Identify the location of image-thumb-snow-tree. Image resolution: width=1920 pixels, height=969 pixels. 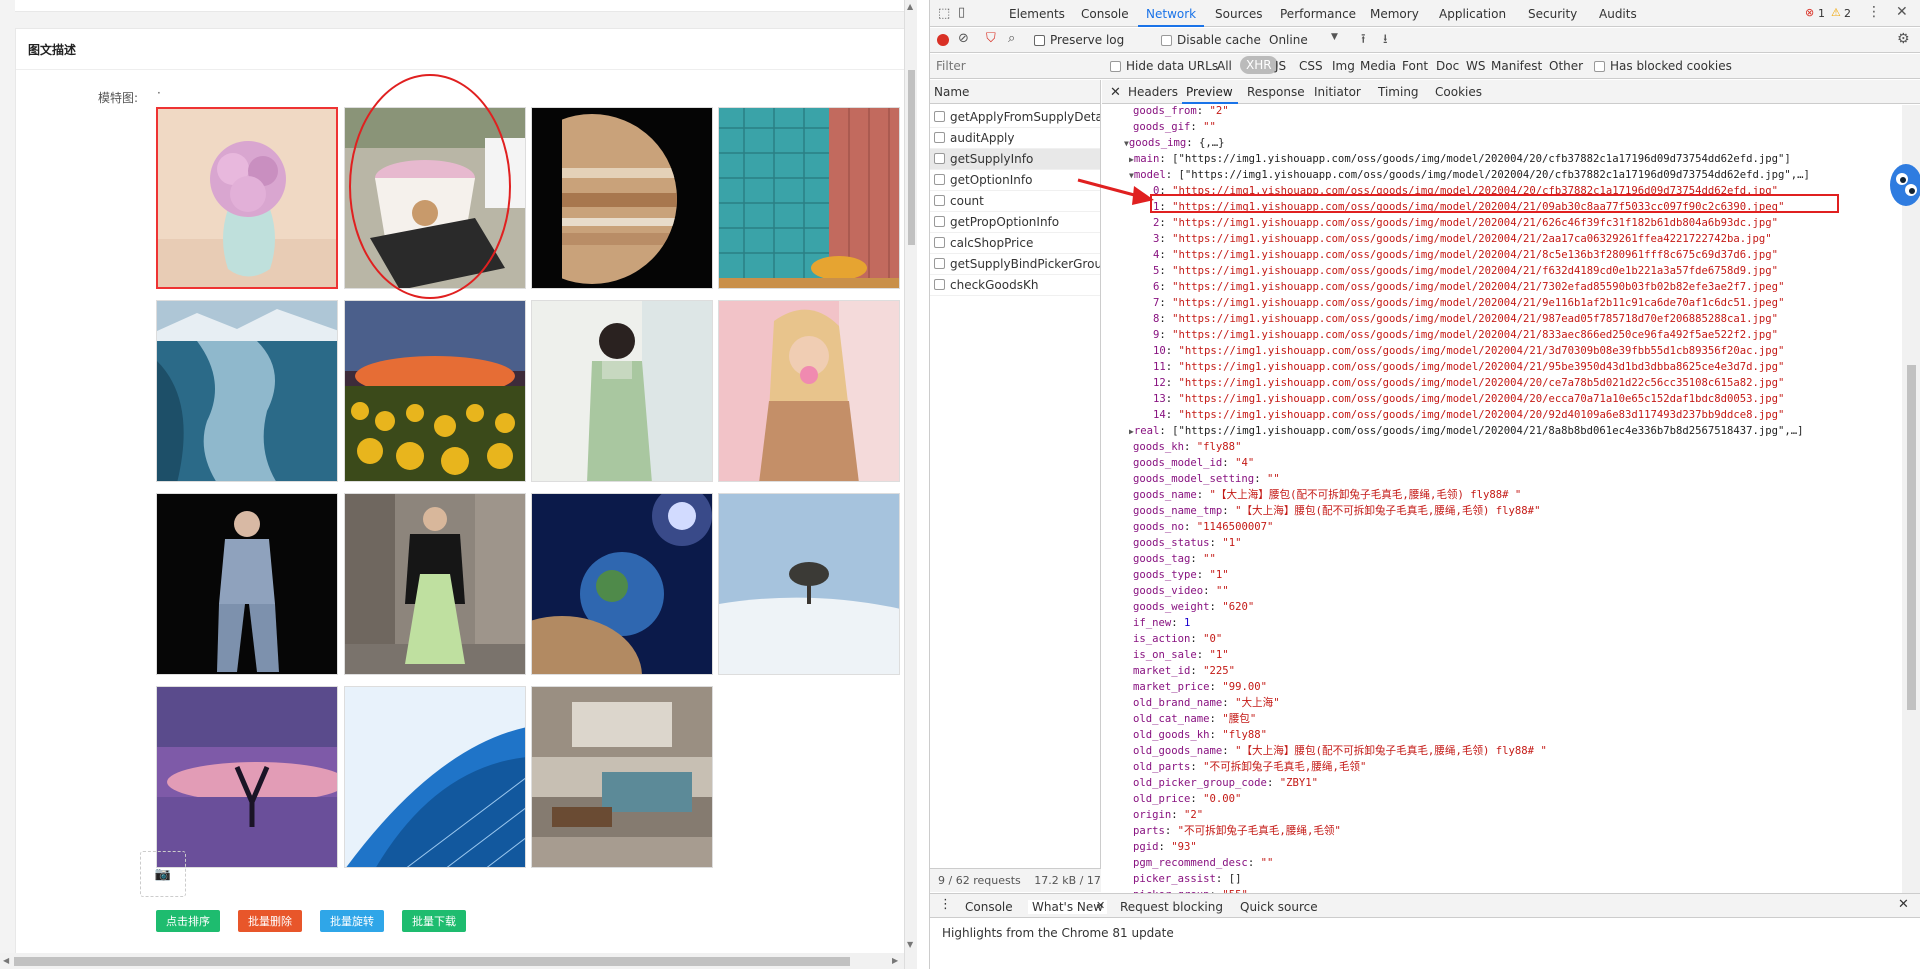
(809, 584).